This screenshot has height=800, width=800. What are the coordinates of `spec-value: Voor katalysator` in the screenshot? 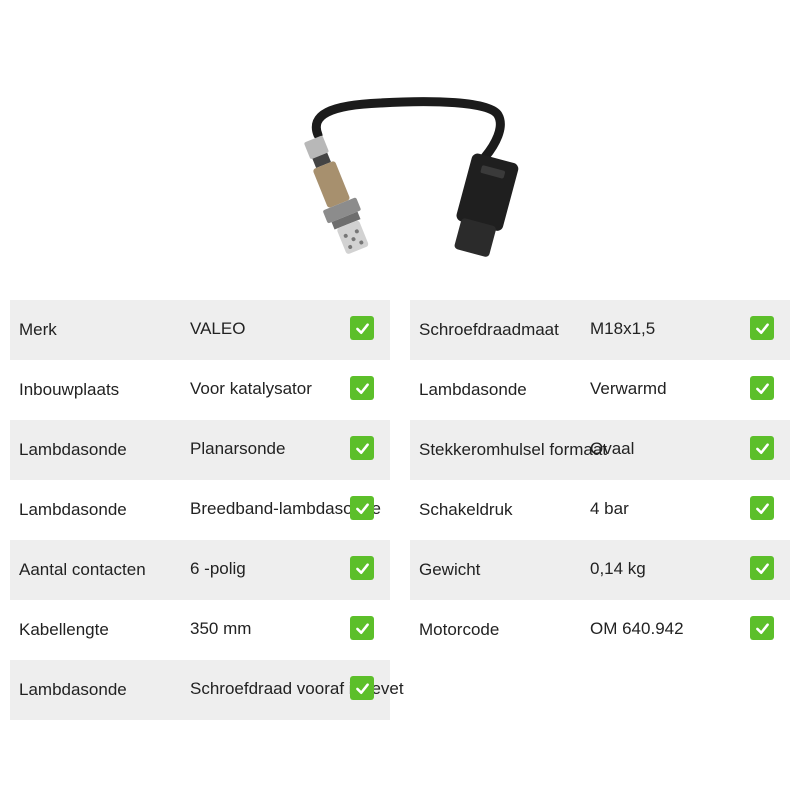 It's located at (251, 388).